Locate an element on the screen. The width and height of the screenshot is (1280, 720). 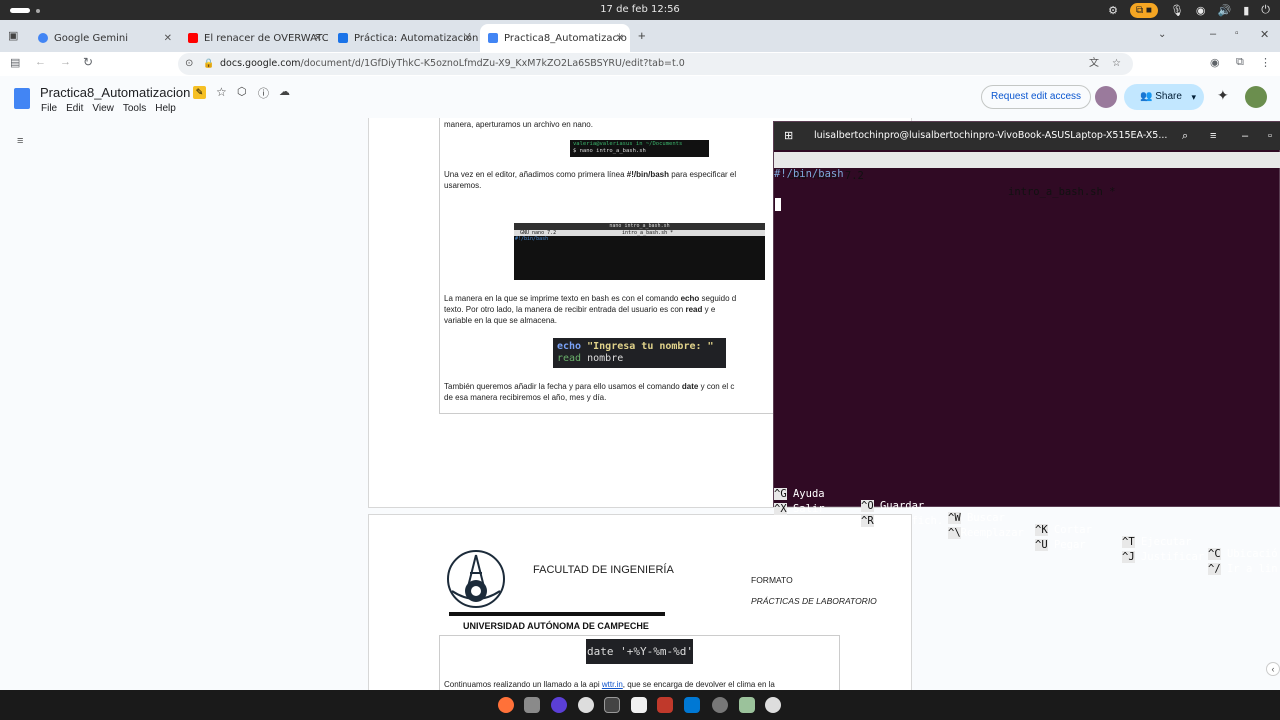
nano-filename: intro_a_bash.sh * is located at coordinates (1062, 192).